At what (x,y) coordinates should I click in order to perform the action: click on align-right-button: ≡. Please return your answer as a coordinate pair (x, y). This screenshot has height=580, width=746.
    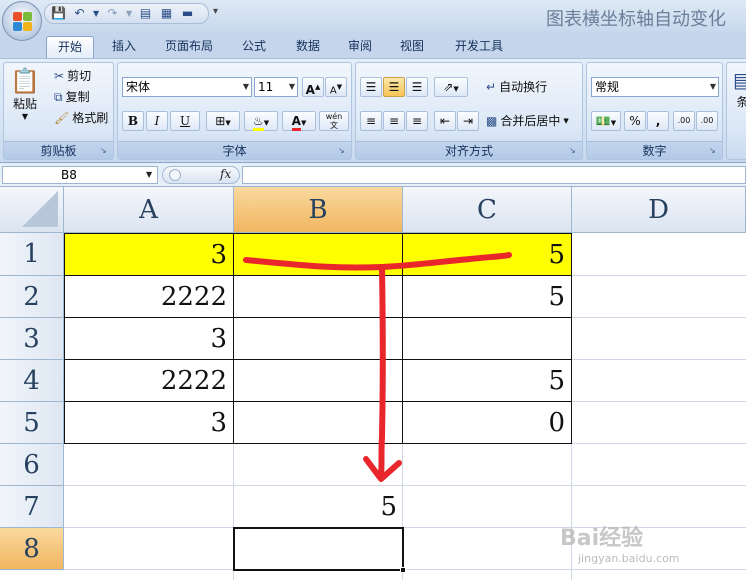
    Looking at the image, I should click on (417, 121).